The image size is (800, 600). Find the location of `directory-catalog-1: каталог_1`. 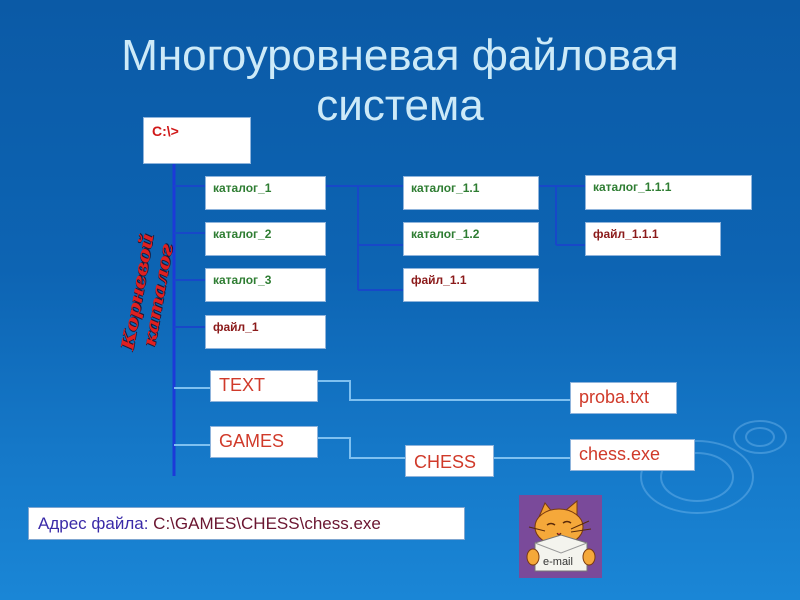

directory-catalog-1: каталог_1 is located at coordinates (265, 193).